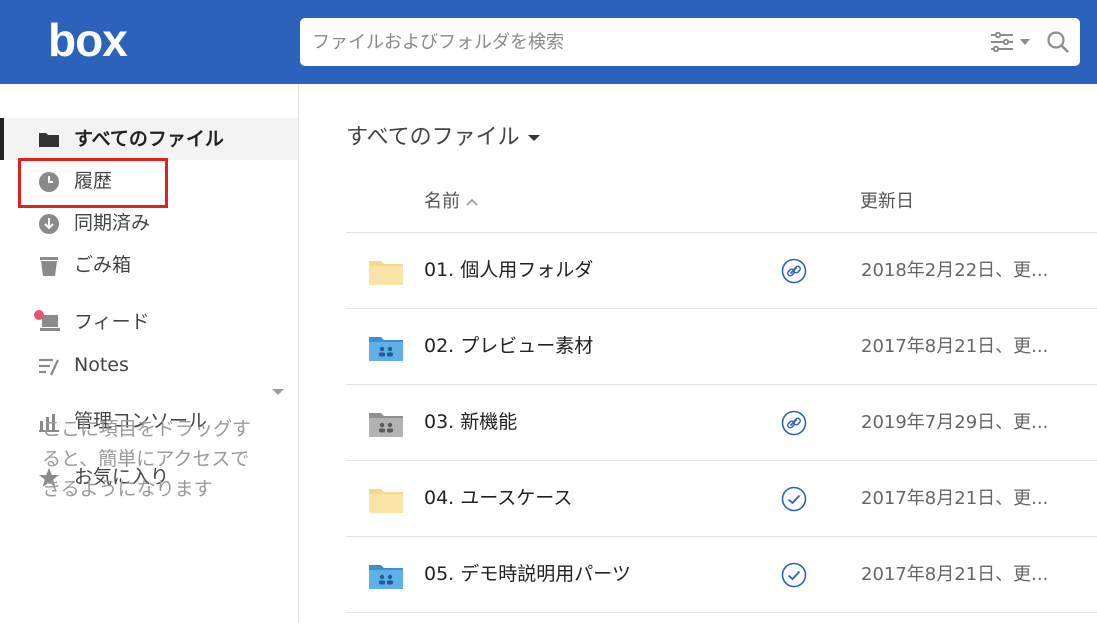 The width and height of the screenshot is (1097, 623). What do you see at coordinates (508, 346) in the screenshot?
I see `file-name: 02. プレビュー素材` at bounding box center [508, 346].